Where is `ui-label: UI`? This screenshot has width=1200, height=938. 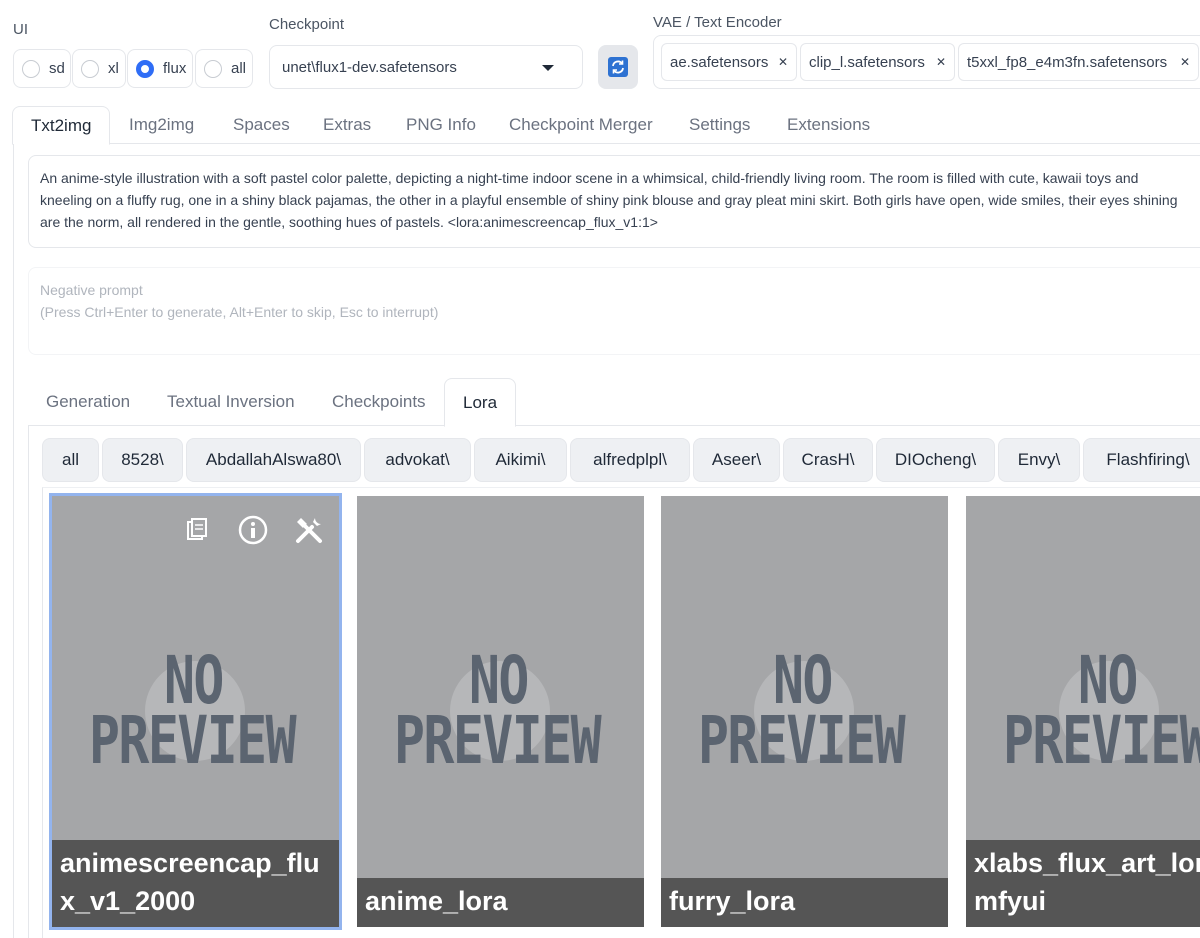
ui-label: UI is located at coordinates (20, 29).